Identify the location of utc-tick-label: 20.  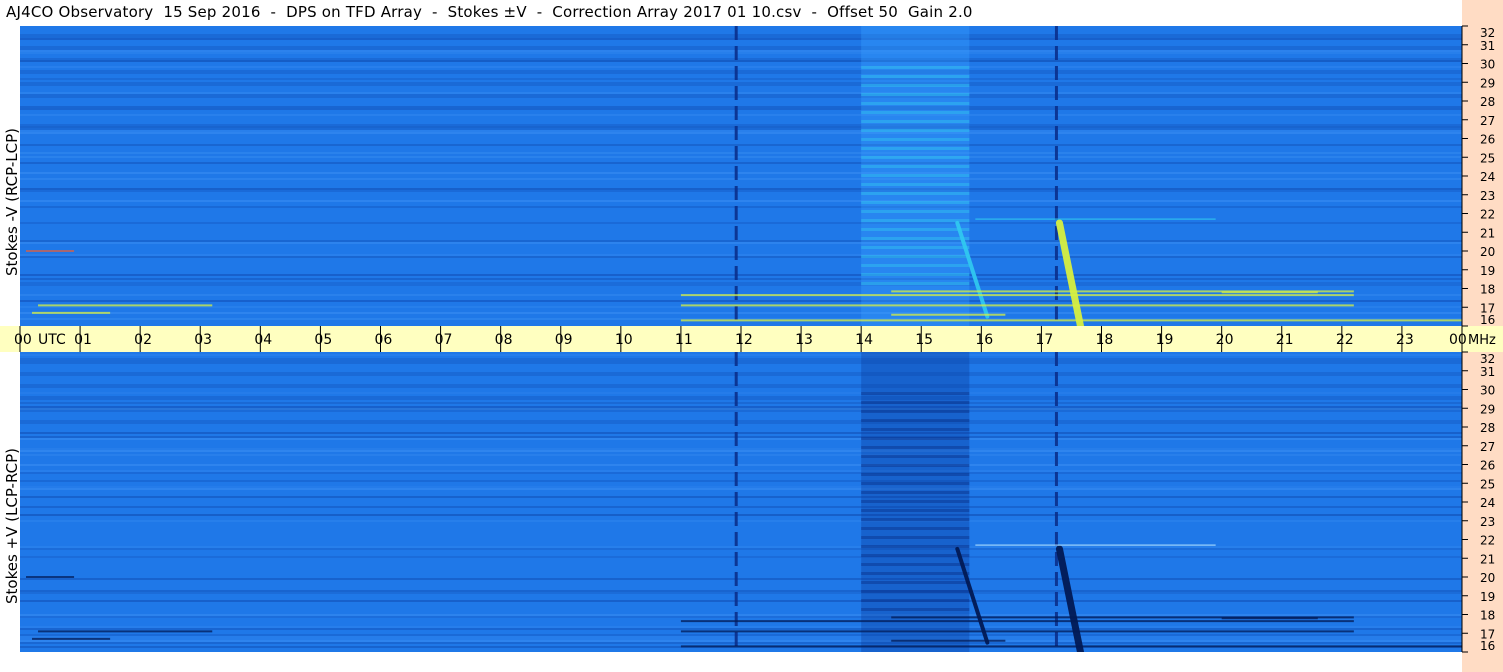
(1225, 340).